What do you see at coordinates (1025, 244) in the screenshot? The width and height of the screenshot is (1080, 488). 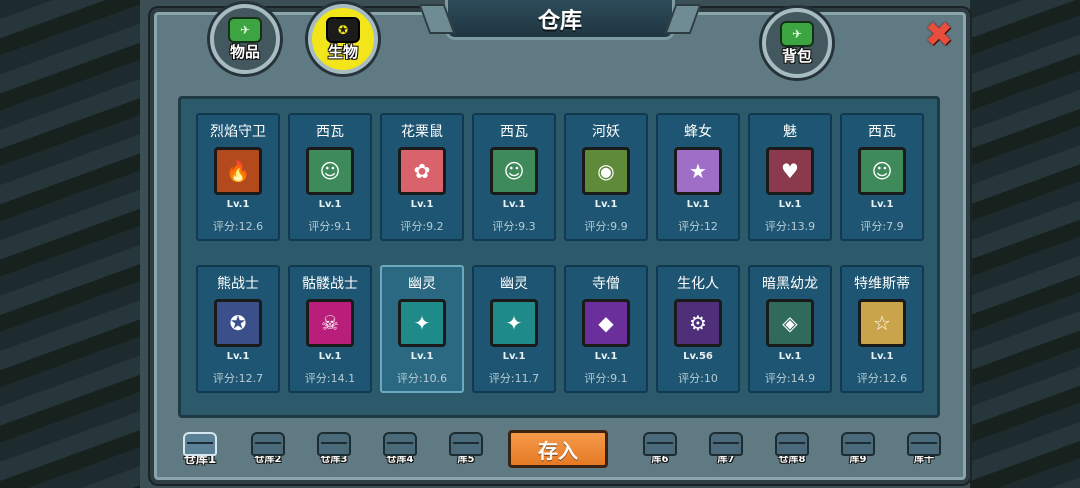 I see `background-right` at bounding box center [1025, 244].